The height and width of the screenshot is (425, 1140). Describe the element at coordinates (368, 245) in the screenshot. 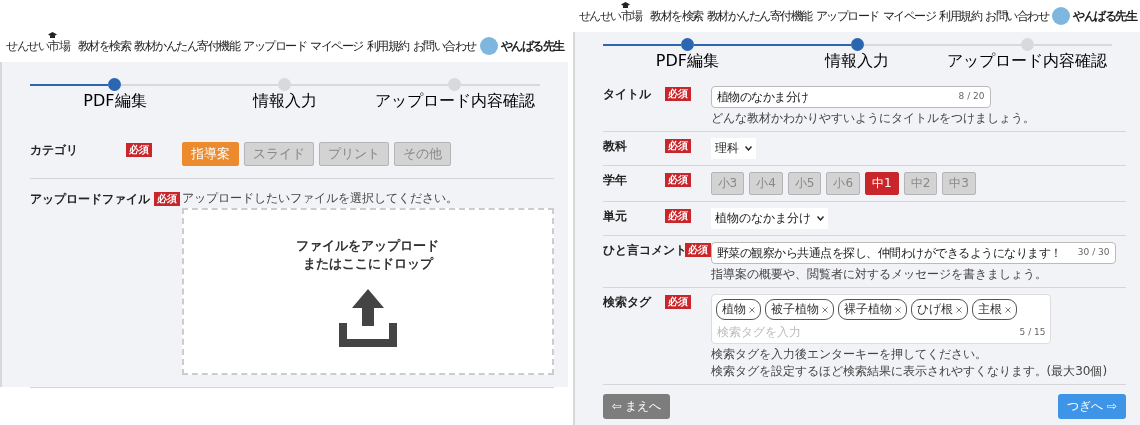

I see `drop-text: ファイルをアップロード` at that location.